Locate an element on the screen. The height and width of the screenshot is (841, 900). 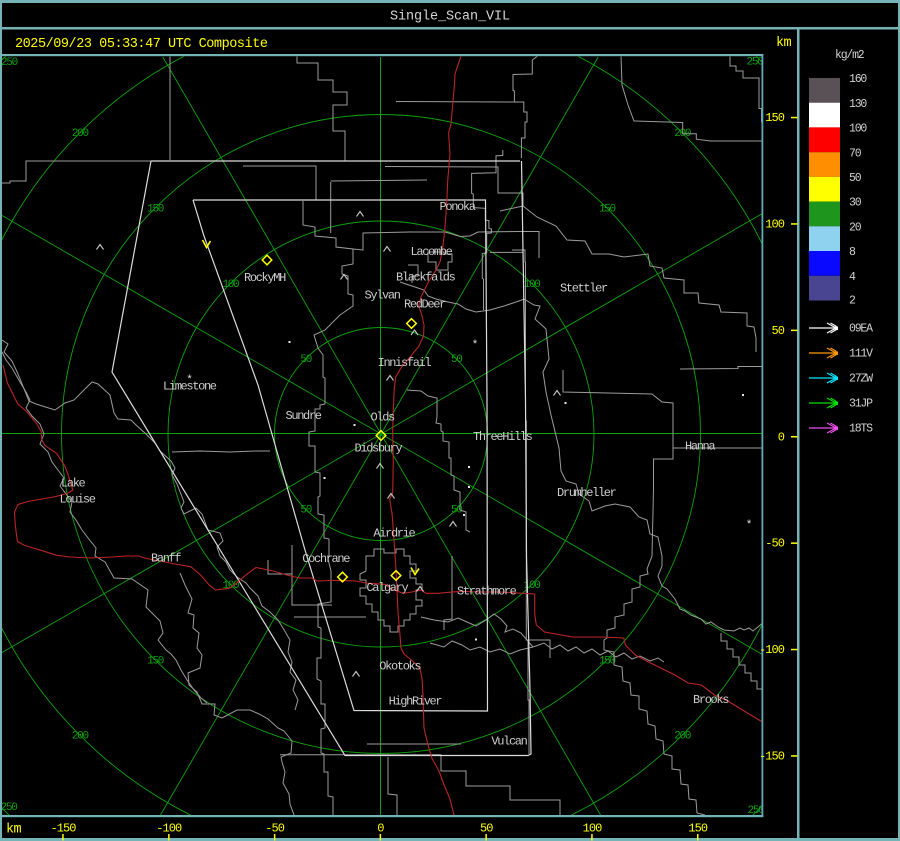
svg-text: RedDeer is located at coordinates (425, 305).